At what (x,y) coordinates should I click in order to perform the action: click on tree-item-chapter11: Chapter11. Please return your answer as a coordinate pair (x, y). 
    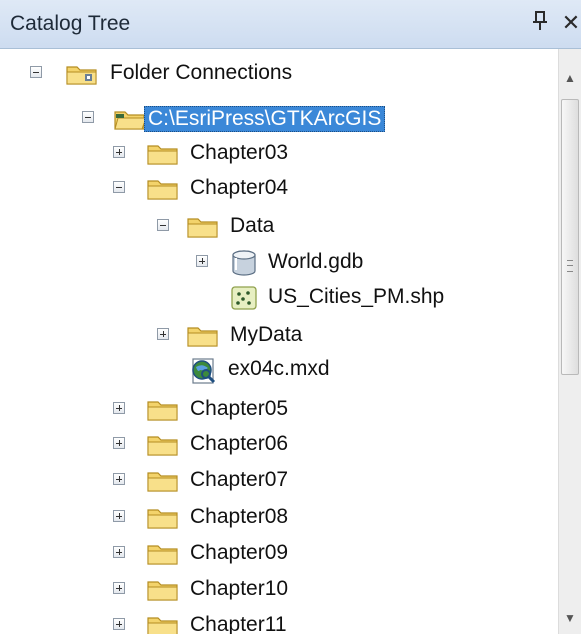
    Looking at the image, I should click on (279, 622).